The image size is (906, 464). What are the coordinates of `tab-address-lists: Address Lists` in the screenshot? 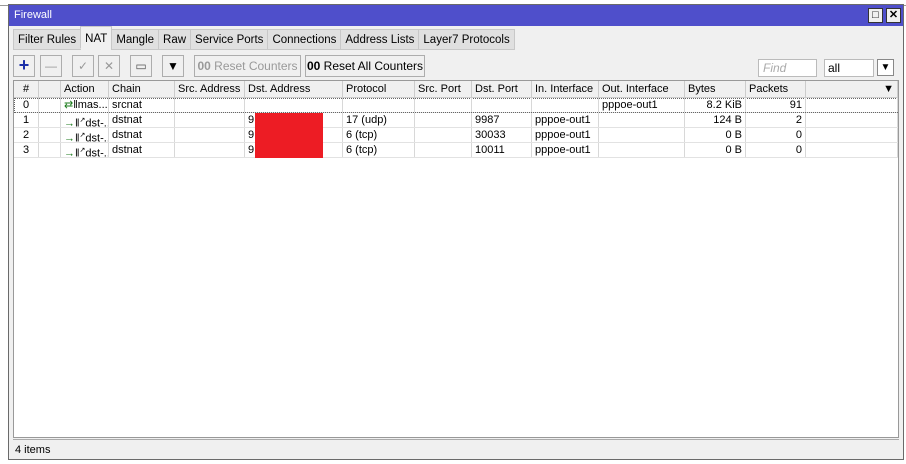 It's located at (380, 39).